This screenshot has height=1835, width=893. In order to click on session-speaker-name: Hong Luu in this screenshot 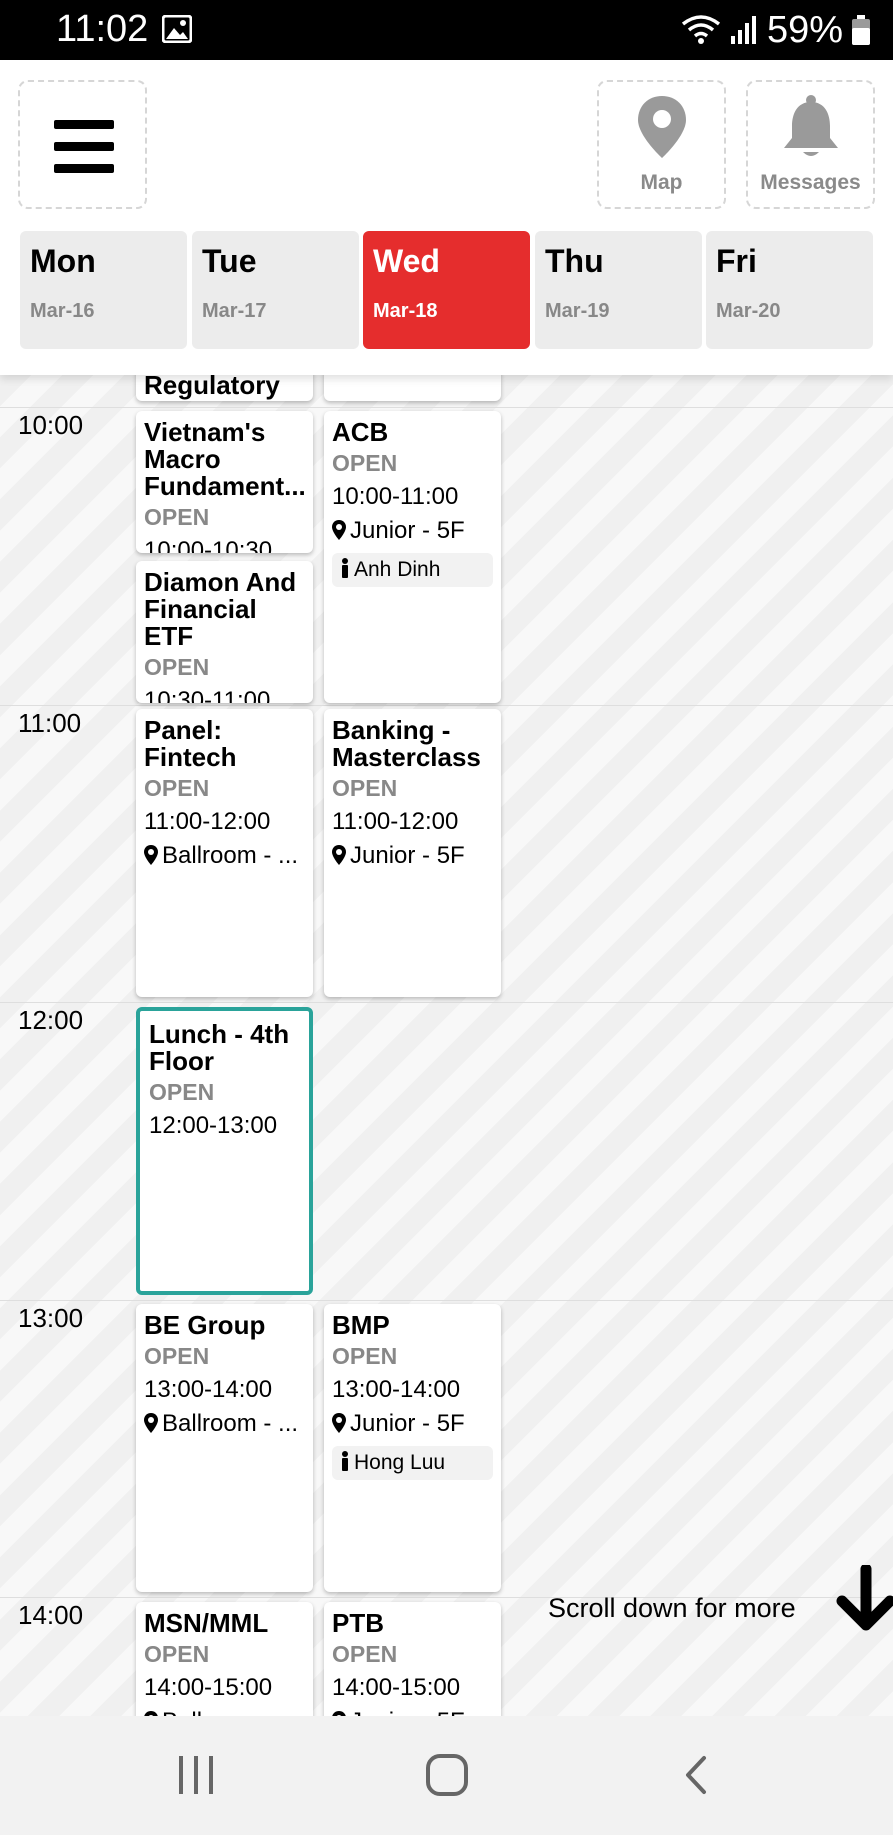, I will do `click(400, 1462)`.